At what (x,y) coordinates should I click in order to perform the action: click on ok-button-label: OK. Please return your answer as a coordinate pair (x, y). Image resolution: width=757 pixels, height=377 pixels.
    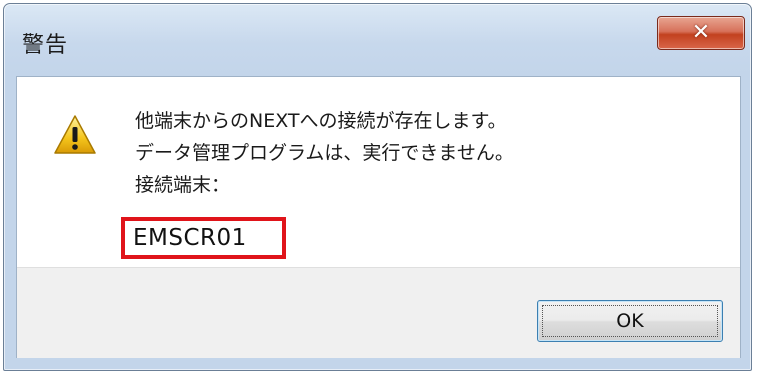
    Looking at the image, I should click on (630, 321).